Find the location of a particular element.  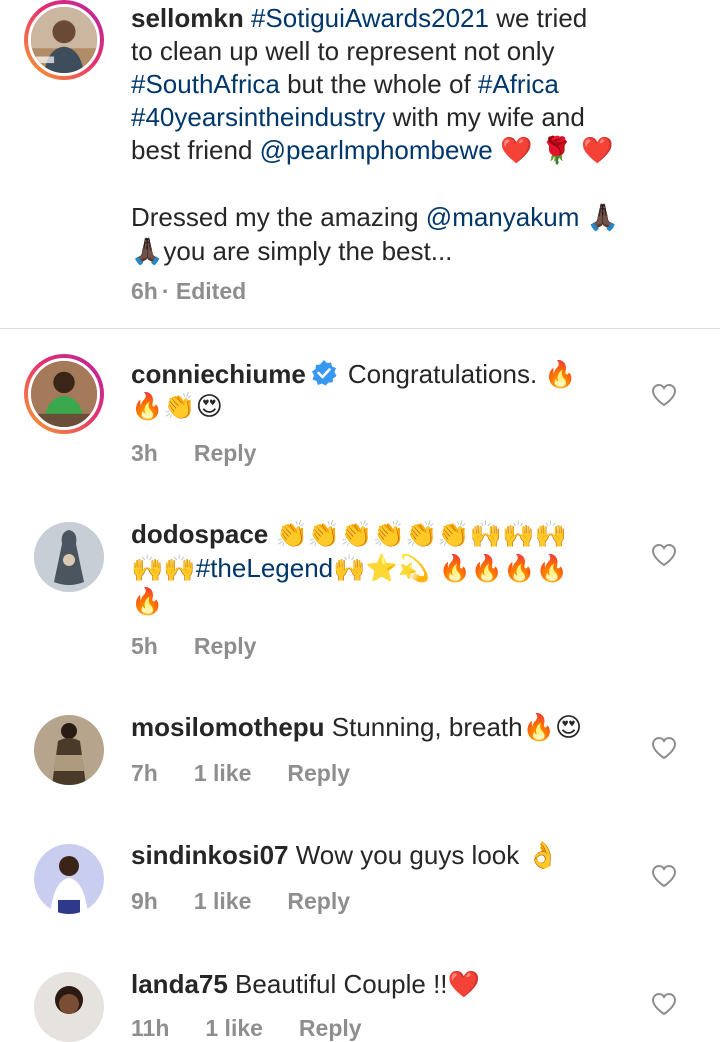

caption-segment: but the whole of is located at coordinates (378, 84).